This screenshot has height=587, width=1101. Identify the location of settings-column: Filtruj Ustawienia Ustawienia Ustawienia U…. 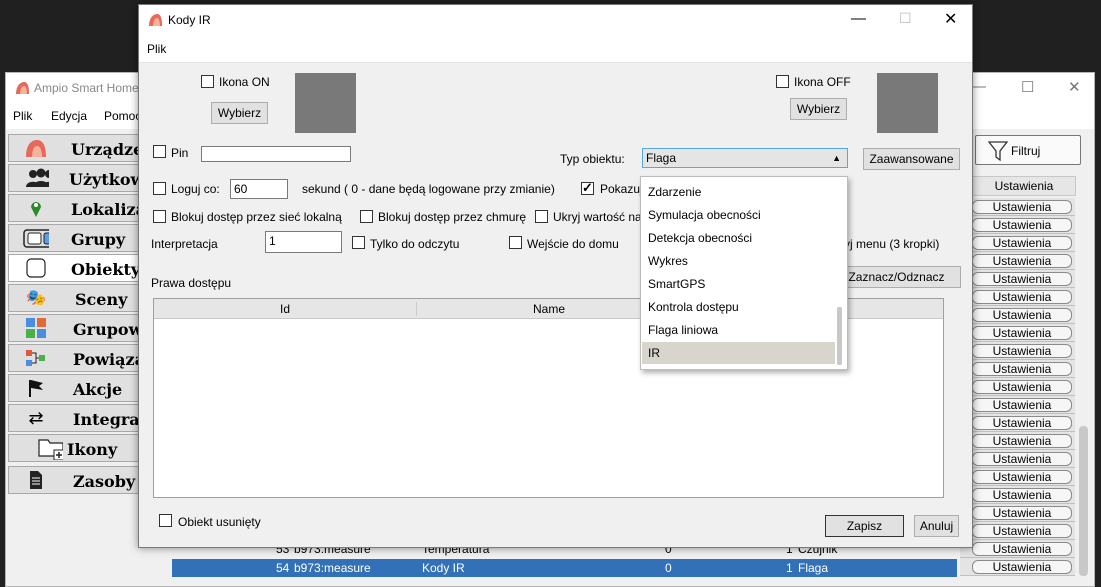
(1026, 355).